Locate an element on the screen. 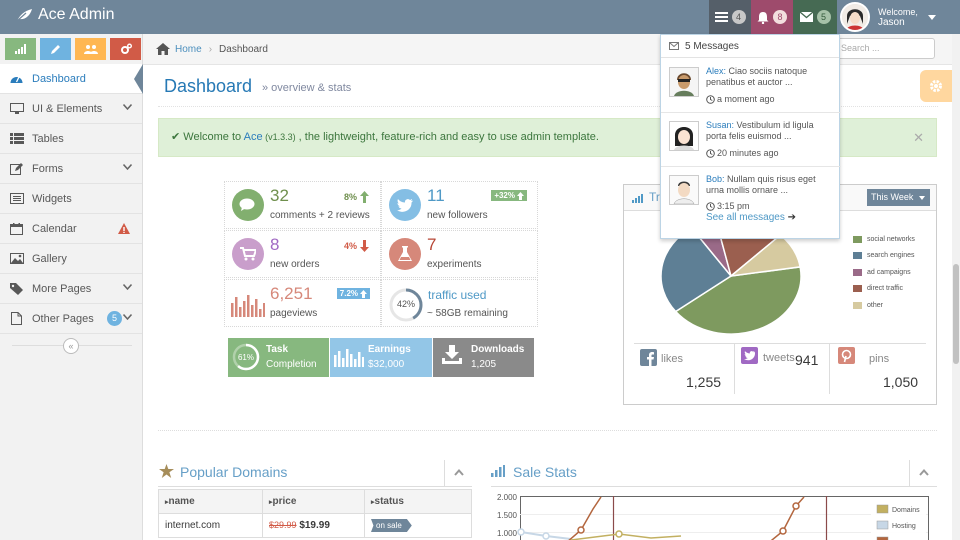 This screenshot has height=540, width=960. infobox-number: 11 is located at coordinates (436, 195).